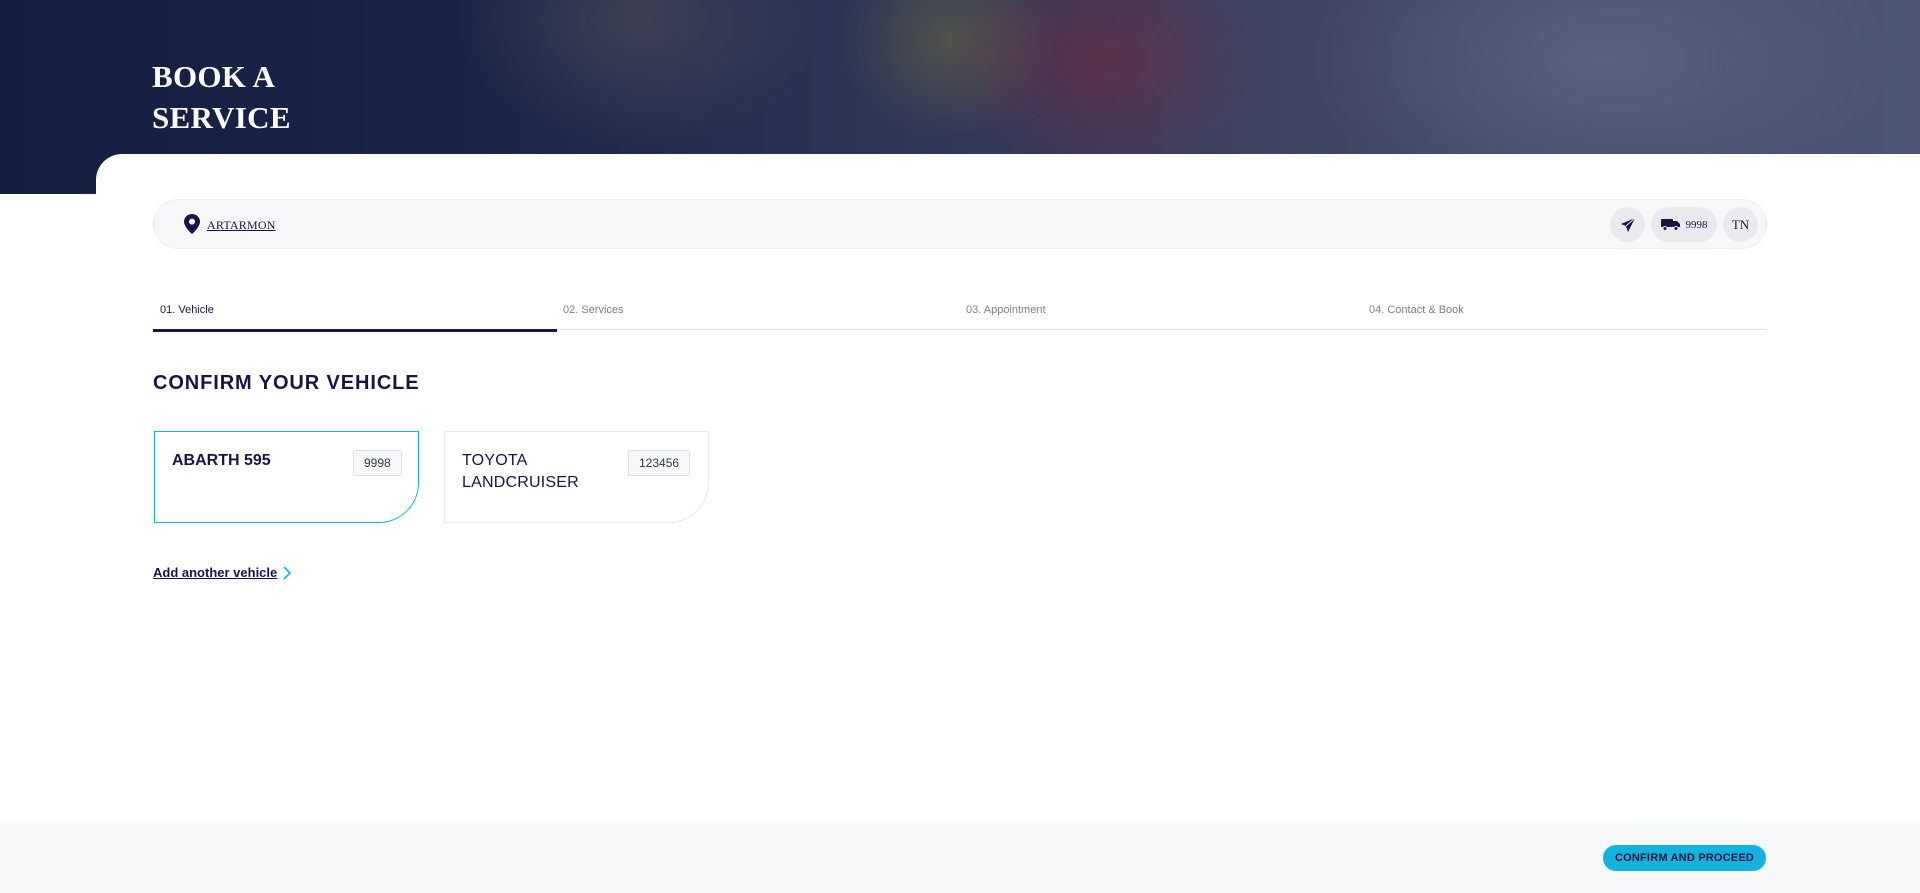  Describe the element at coordinates (1684, 858) in the screenshot. I see `confirm-and-proceed-button: CONFIRM AND PROCEED` at that location.